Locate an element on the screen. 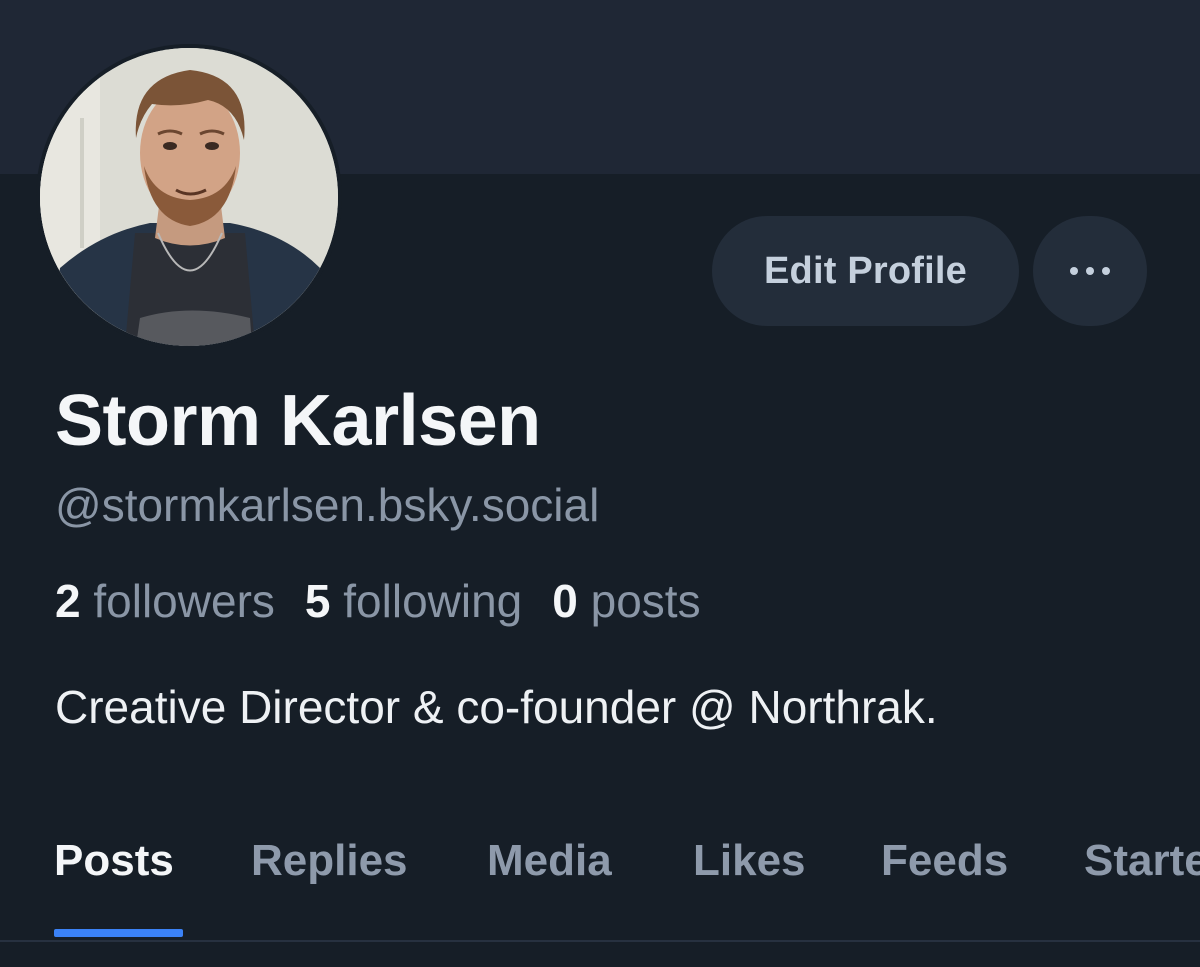 This screenshot has width=1200, height=967. posts-stat: 0 posts is located at coordinates (626, 601).